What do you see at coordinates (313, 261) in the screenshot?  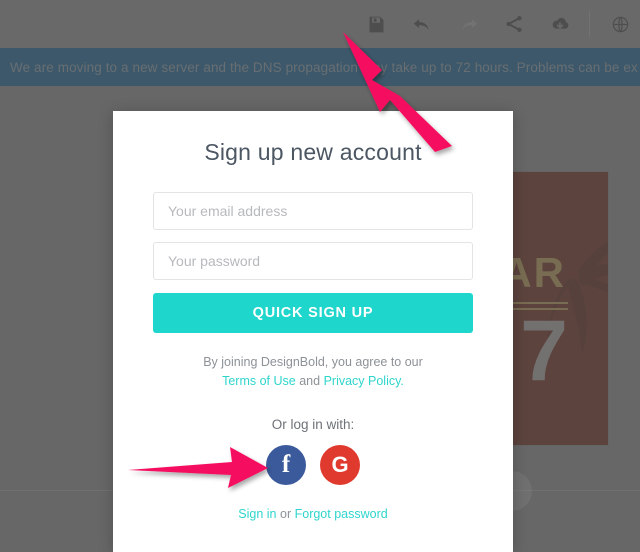 I see `password-field` at bounding box center [313, 261].